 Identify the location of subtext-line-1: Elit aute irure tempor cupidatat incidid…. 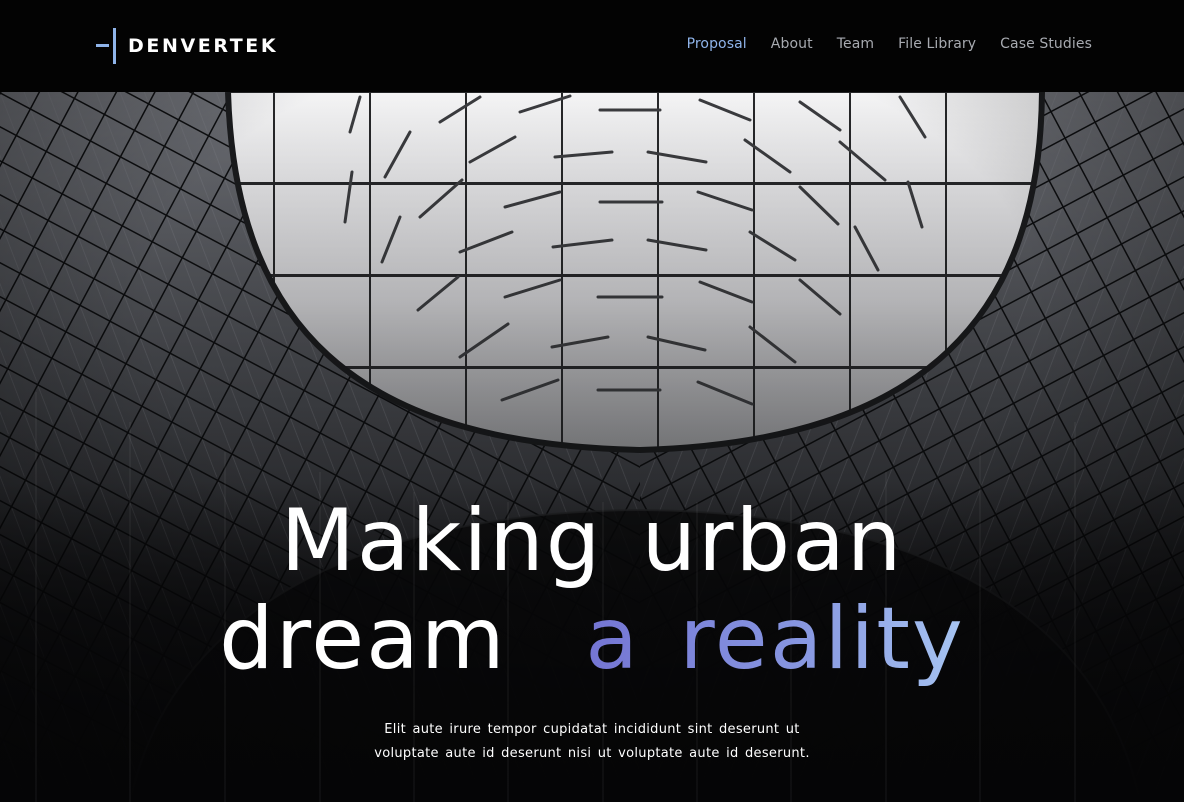
(592, 729).